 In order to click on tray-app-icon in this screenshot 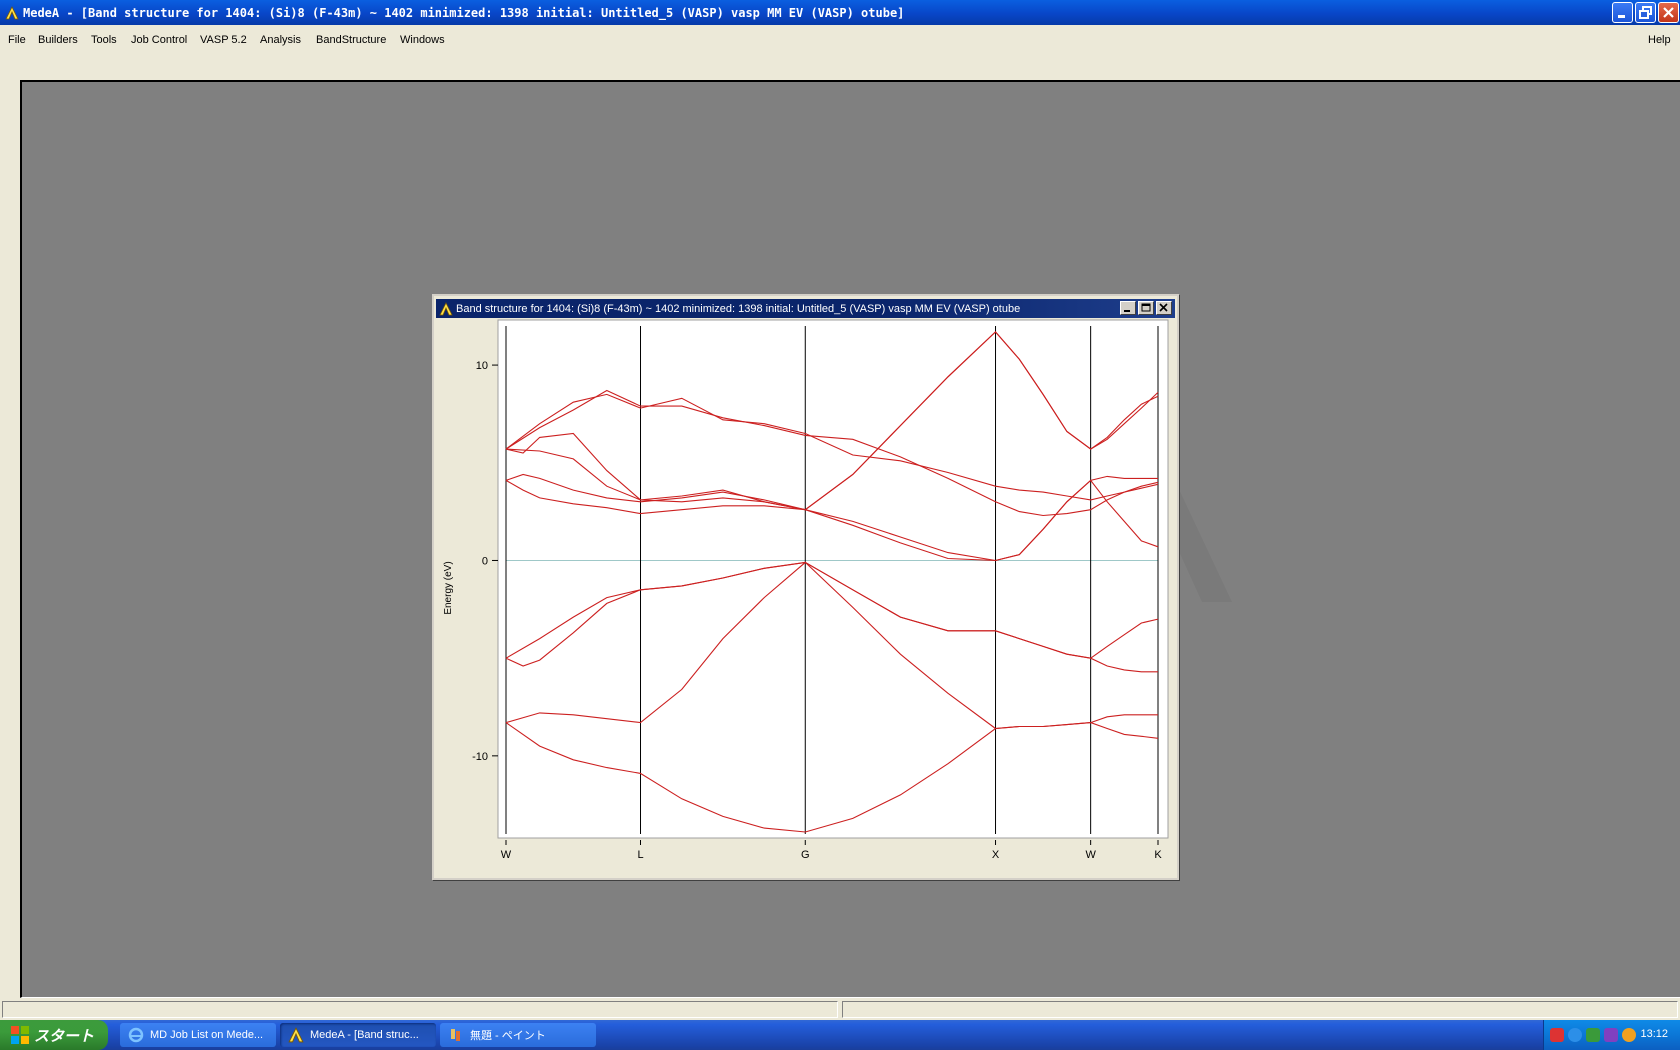, I will do `click(1611, 1035)`.